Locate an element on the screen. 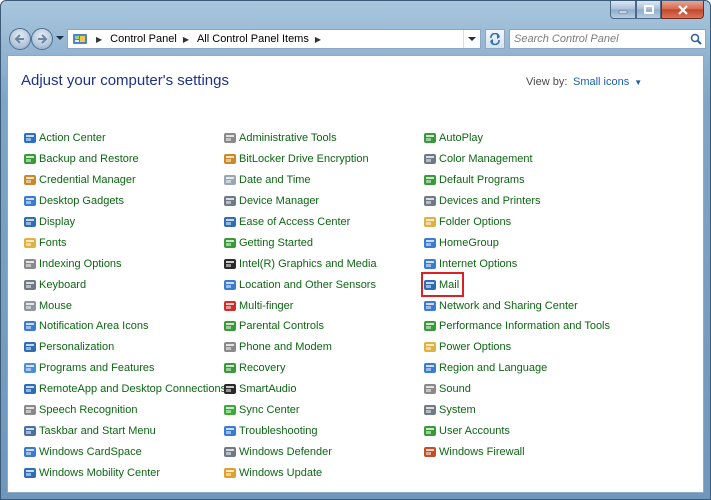 This screenshot has height=500, width=711. region-icon is located at coordinates (430, 368).